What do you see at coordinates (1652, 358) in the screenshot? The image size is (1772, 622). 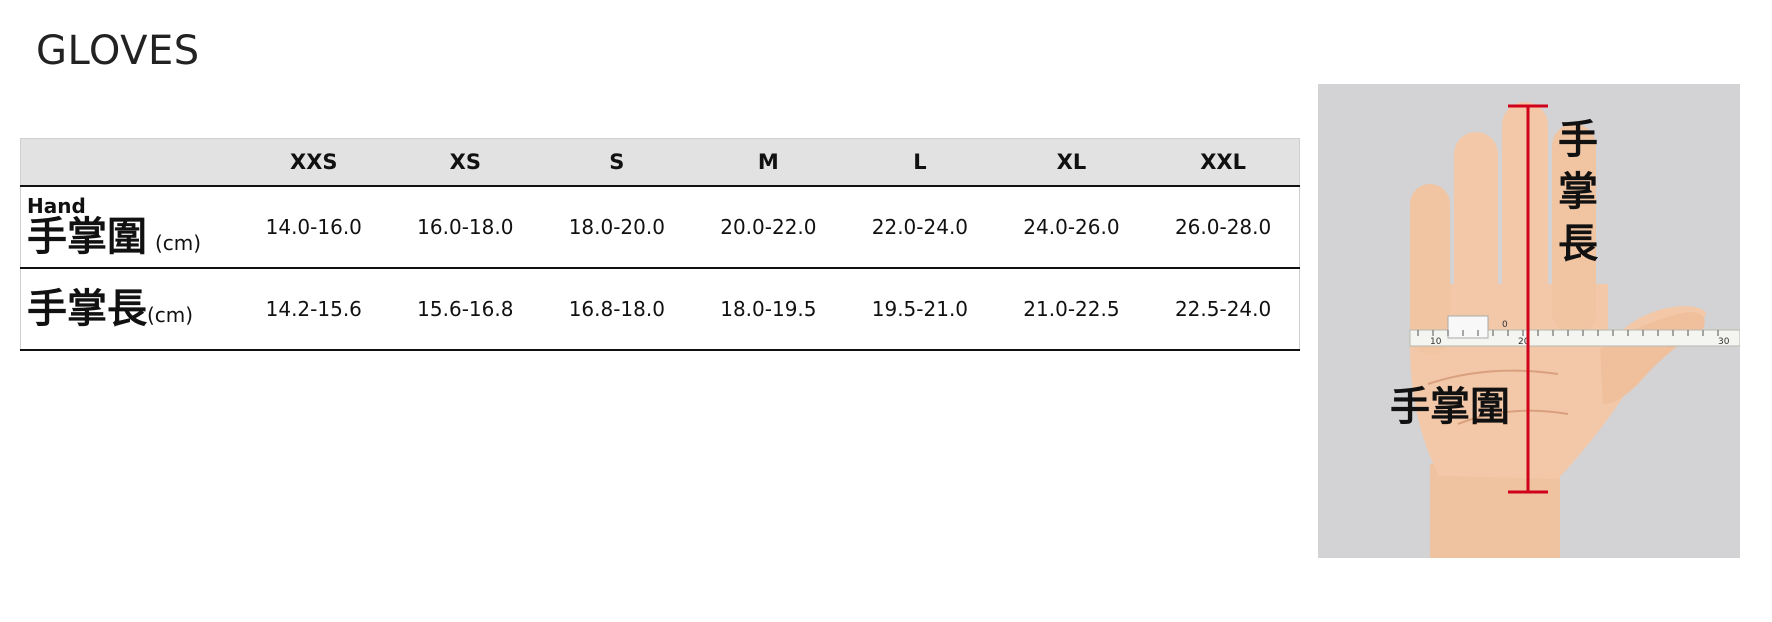 I see `finger-thumb` at bounding box center [1652, 358].